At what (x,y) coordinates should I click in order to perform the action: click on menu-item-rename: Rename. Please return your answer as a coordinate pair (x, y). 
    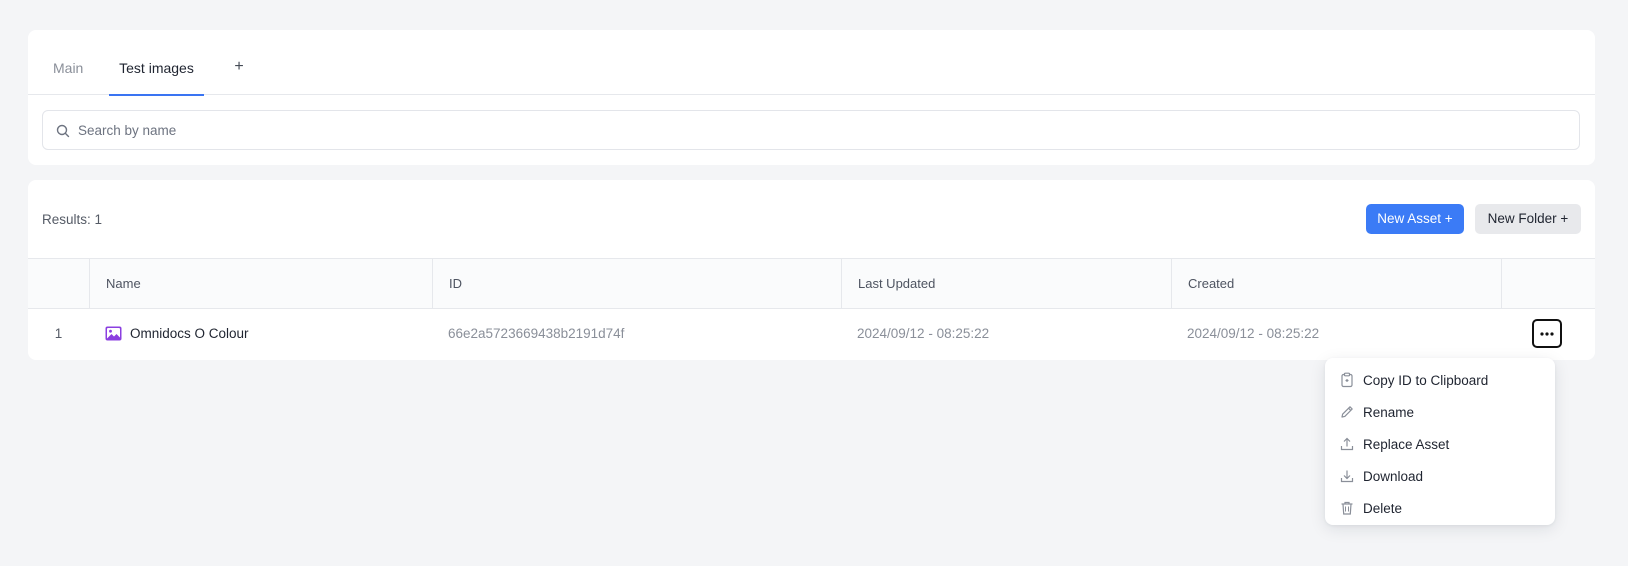
    Looking at the image, I should click on (1440, 412).